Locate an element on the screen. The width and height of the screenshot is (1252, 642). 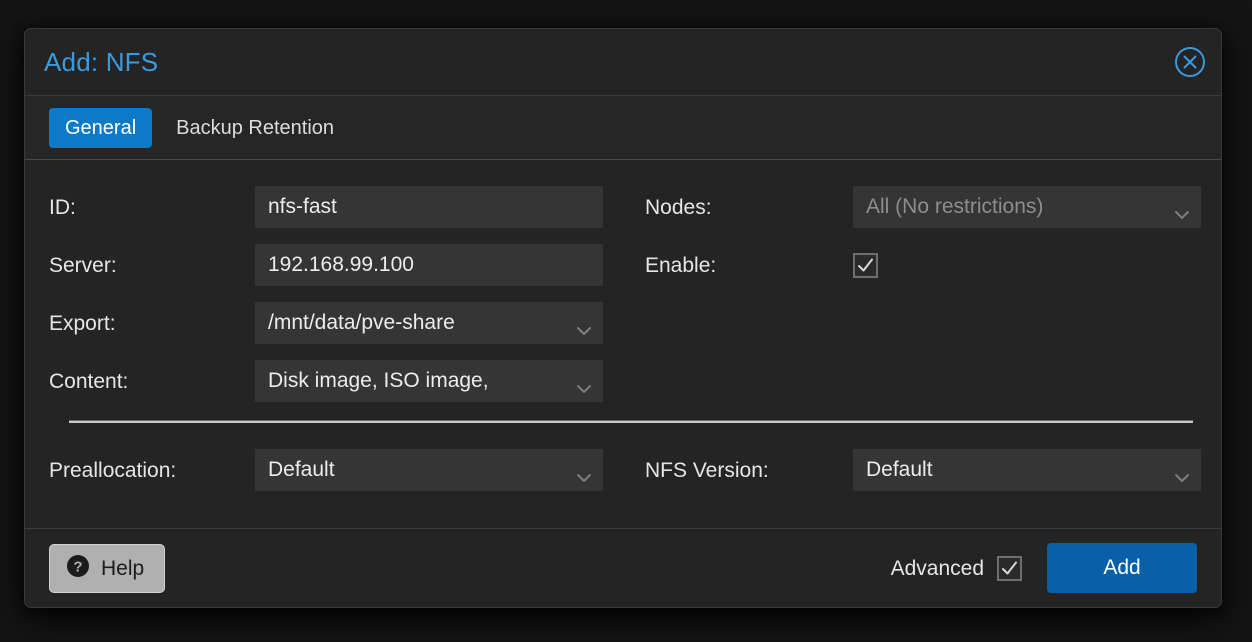
dialog-tabbar: General Backup Retention is located at coordinates (623, 128).